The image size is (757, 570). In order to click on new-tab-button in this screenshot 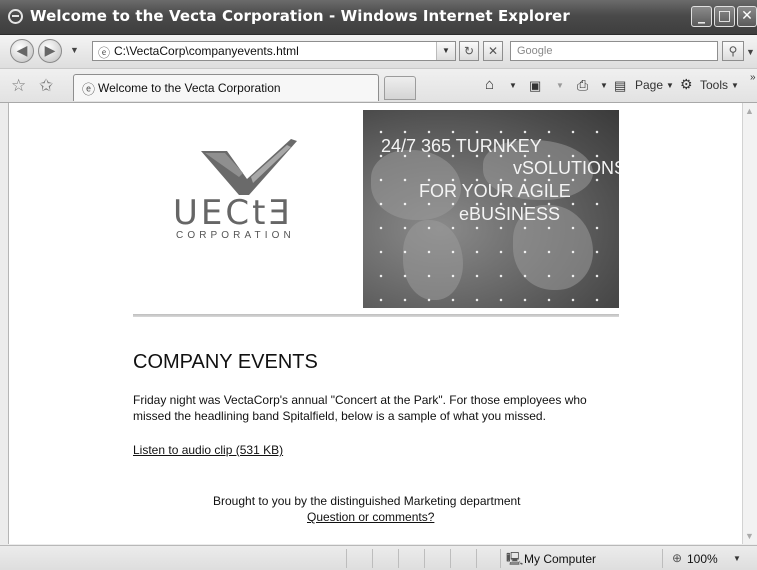, I will do `click(400, 88)`.